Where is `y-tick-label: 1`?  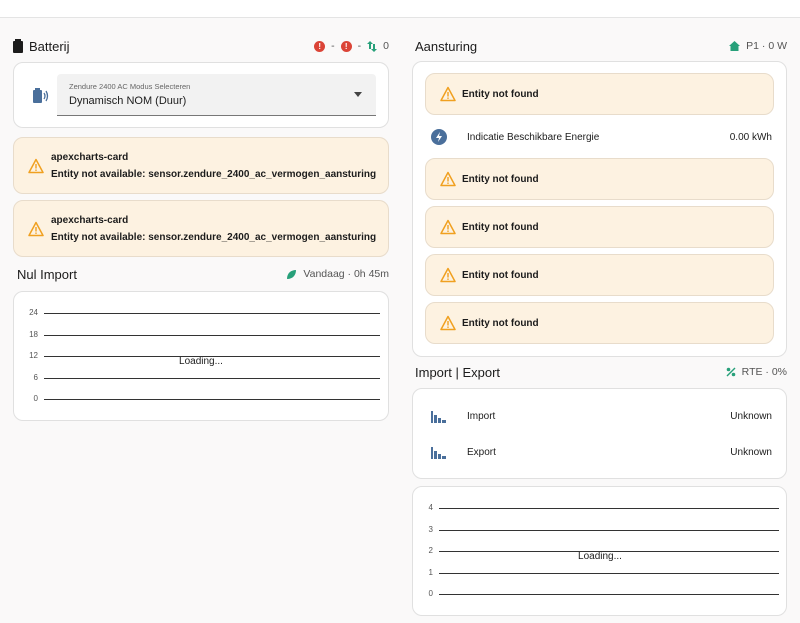 y-tick-label: 1 is located at coordinates (430, 572).